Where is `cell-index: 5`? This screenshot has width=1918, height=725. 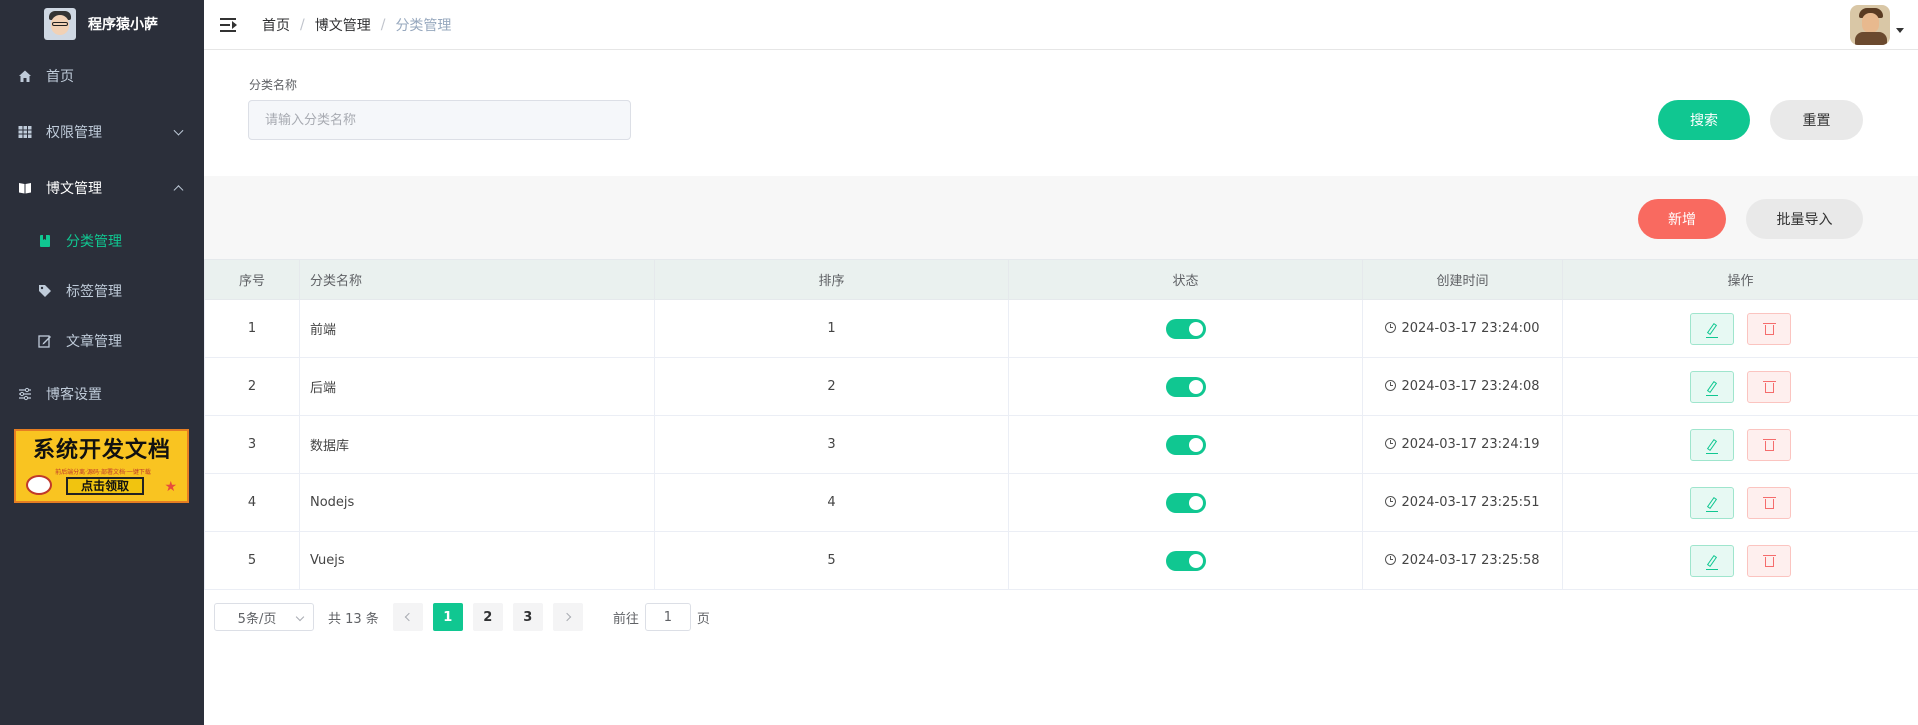 cell-index: 5 is located at coordinates (252, 560).